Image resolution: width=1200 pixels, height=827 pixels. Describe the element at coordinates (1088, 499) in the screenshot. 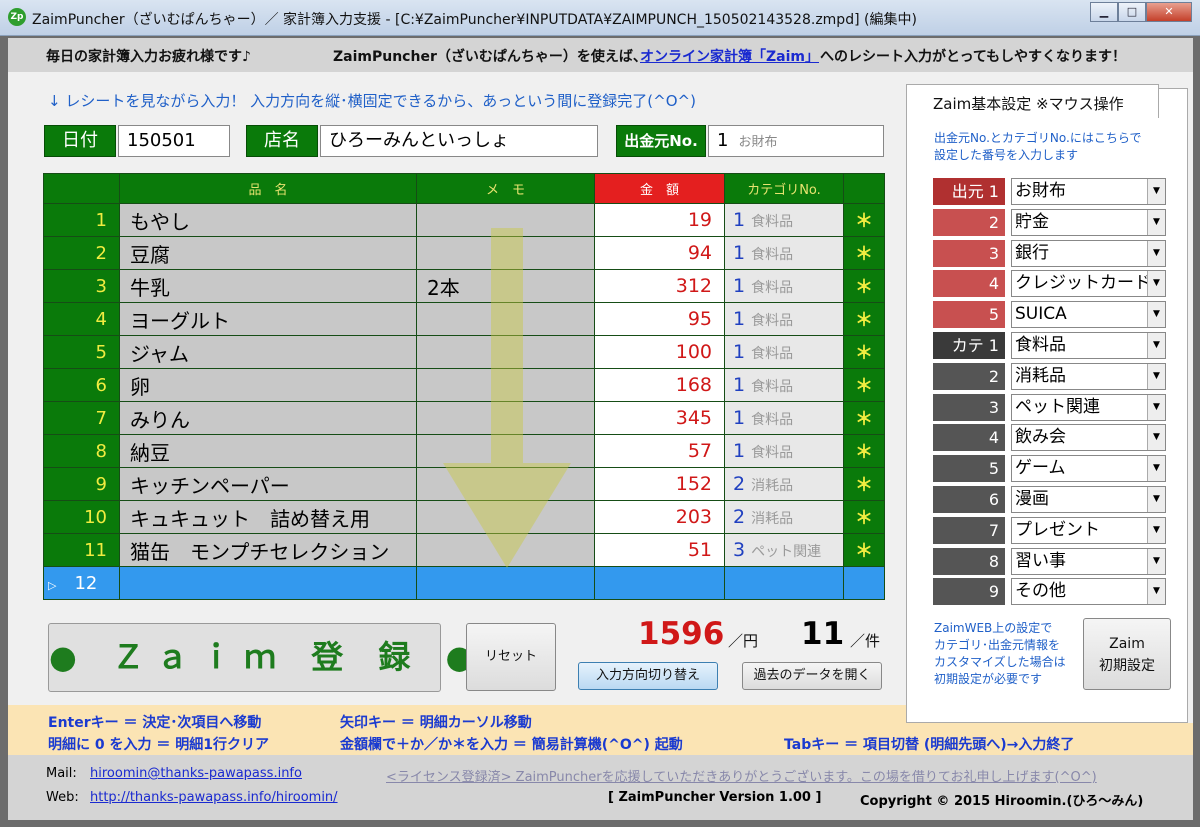

I see `setting-select: 漫画 ▼` at that location.